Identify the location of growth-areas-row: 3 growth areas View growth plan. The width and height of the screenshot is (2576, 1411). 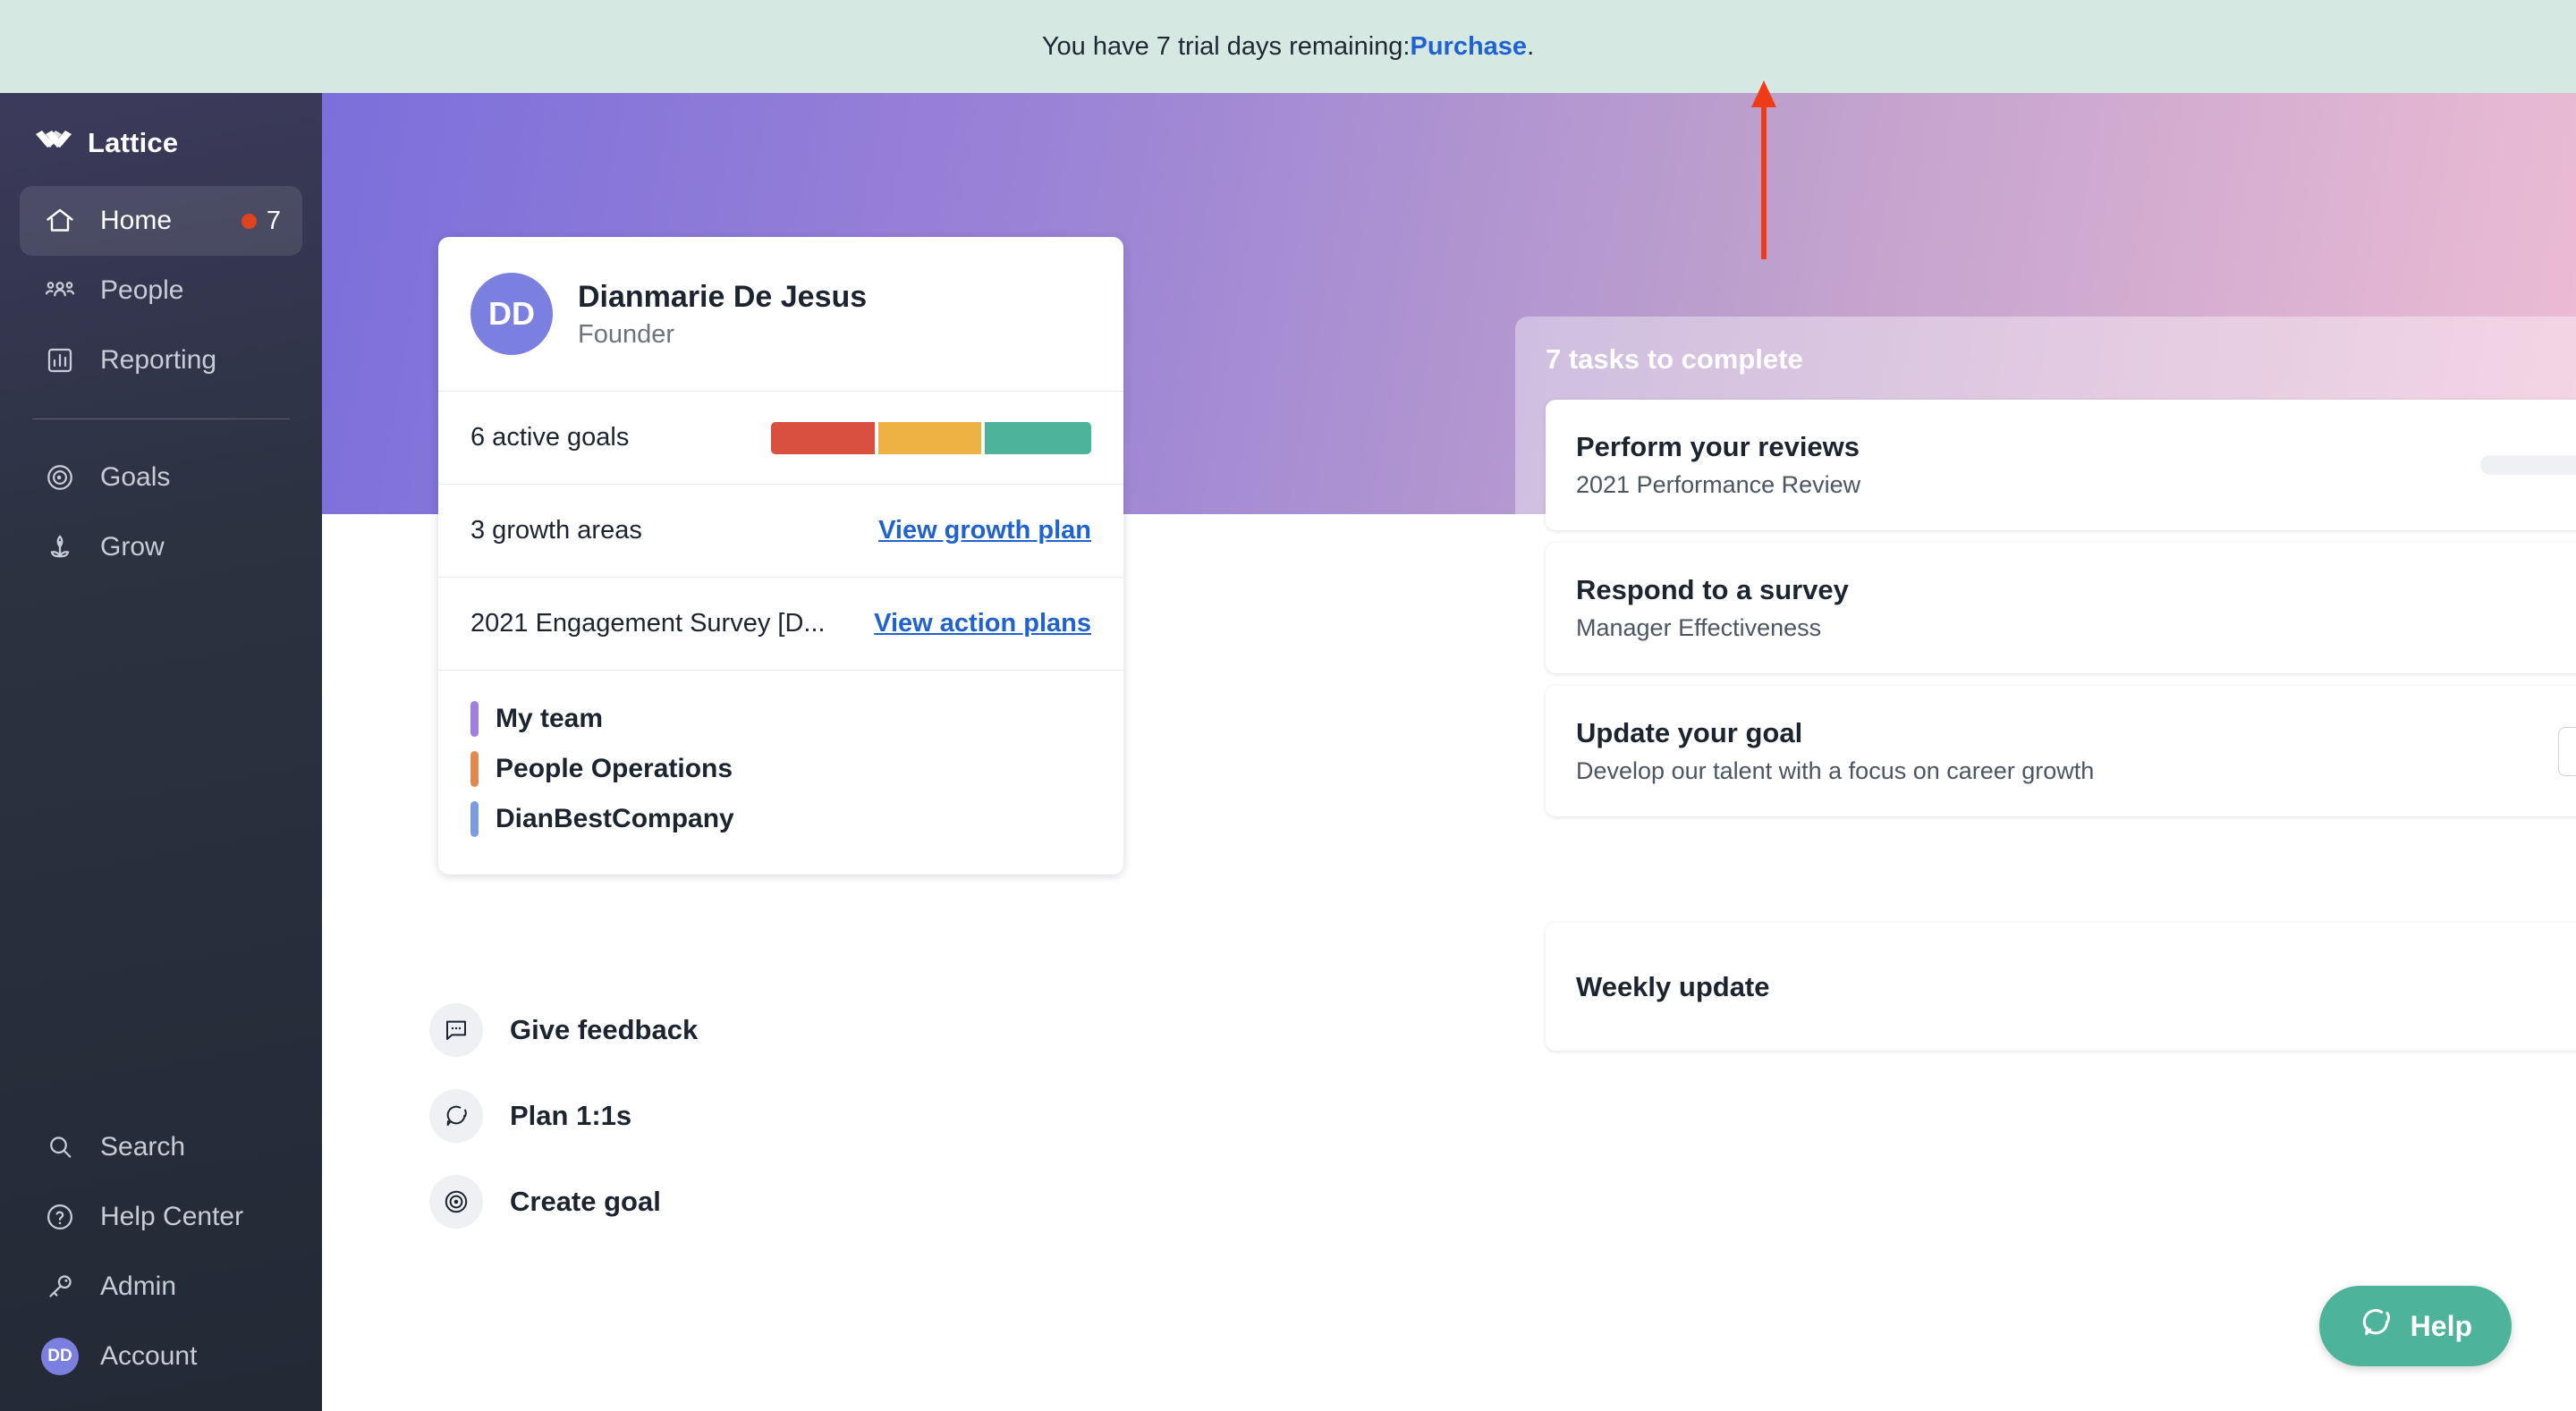
(780, 530).